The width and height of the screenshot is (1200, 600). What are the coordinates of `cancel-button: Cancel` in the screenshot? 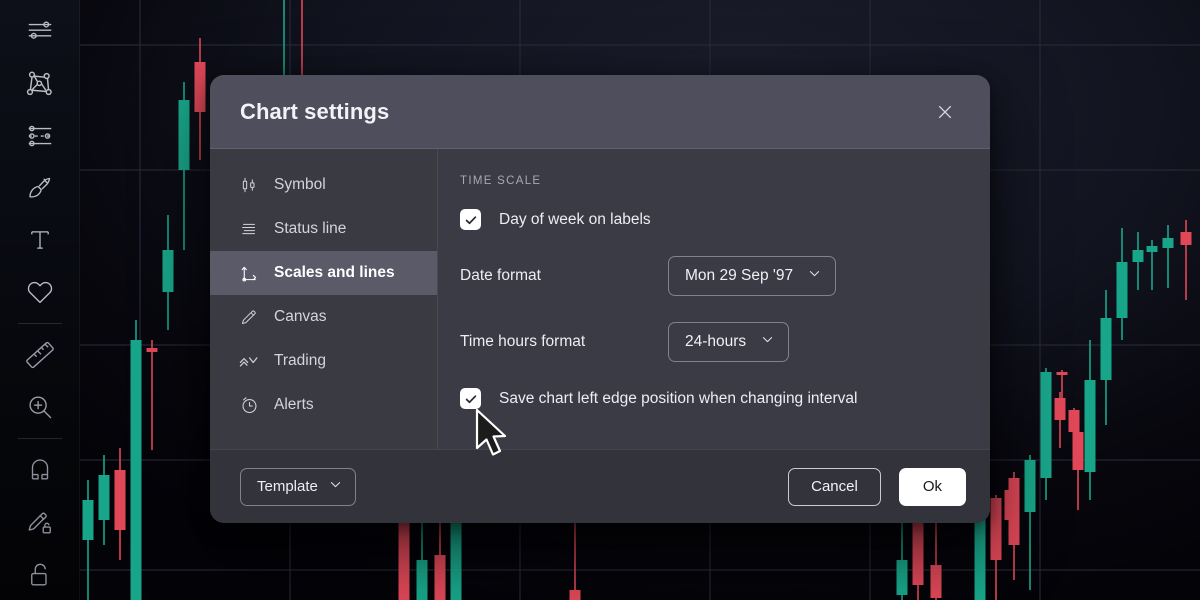 It's located at (834, 486).